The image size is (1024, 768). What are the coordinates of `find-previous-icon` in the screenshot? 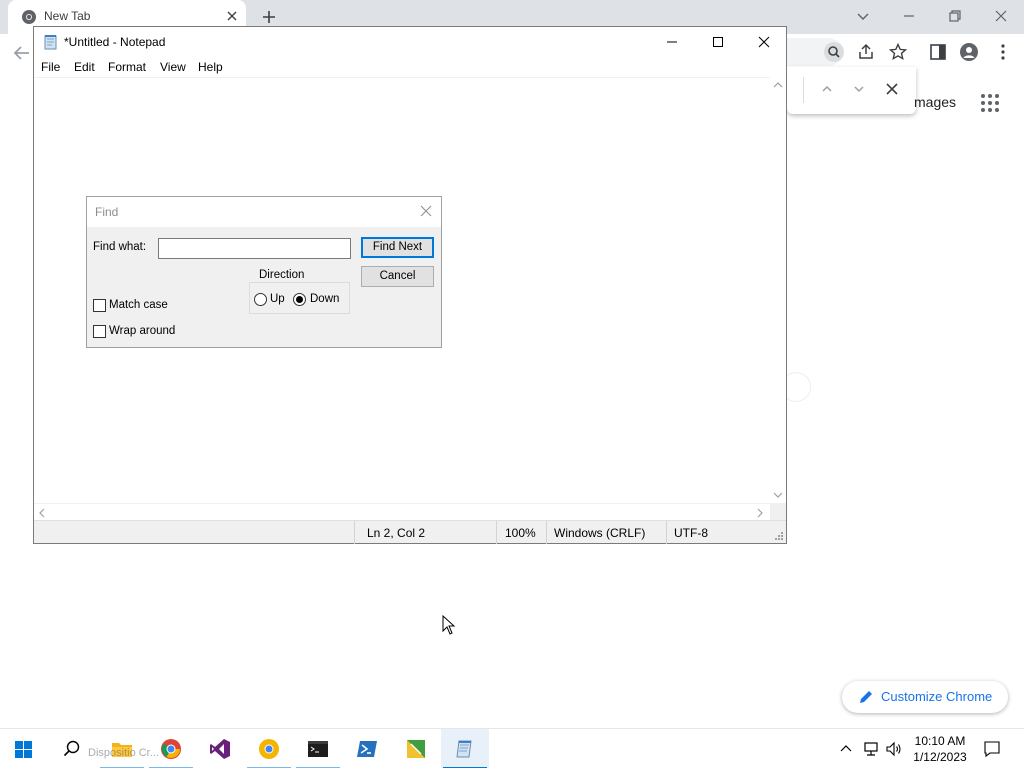 It's located at (827, 89).